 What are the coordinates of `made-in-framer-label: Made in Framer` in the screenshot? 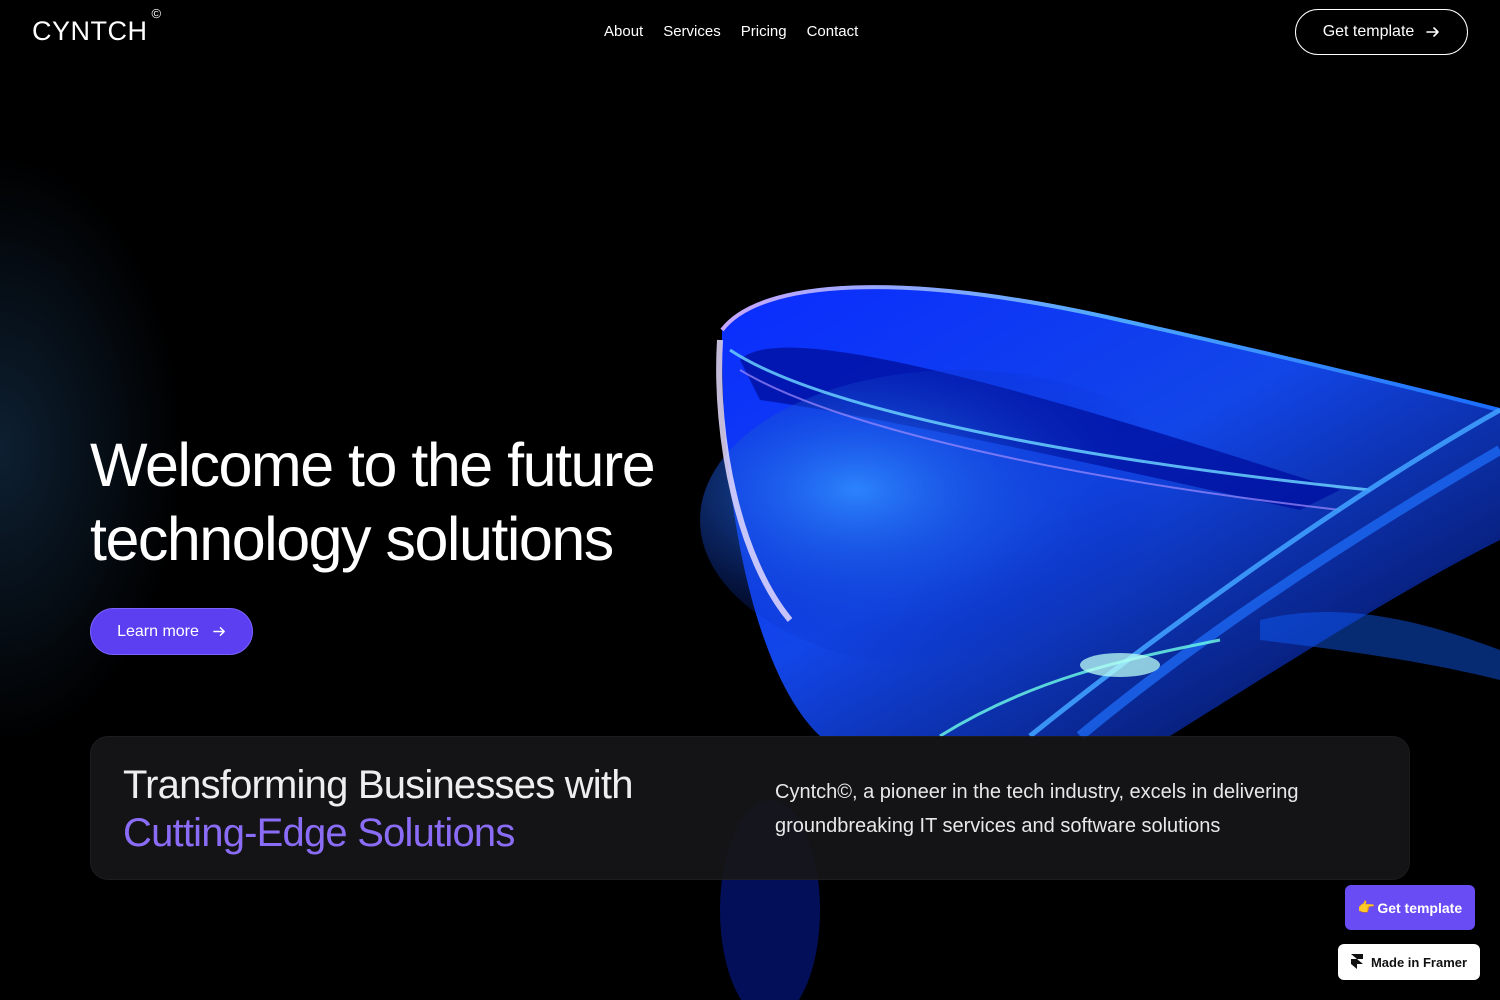 It's located at (1419, 962).